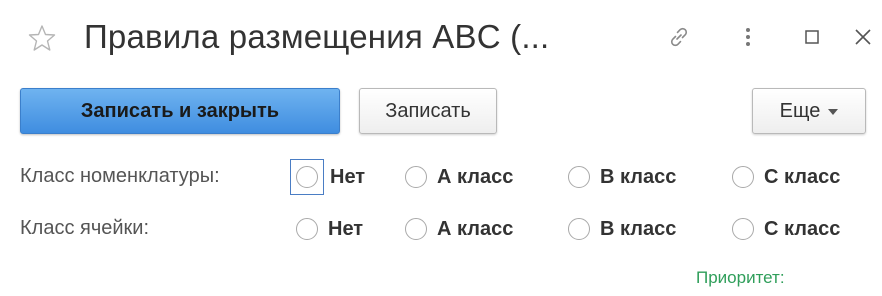 The height and width of the screenshot is (296, 882). I want to click on cell-class-radio-b: В класс, so click(622, 229).